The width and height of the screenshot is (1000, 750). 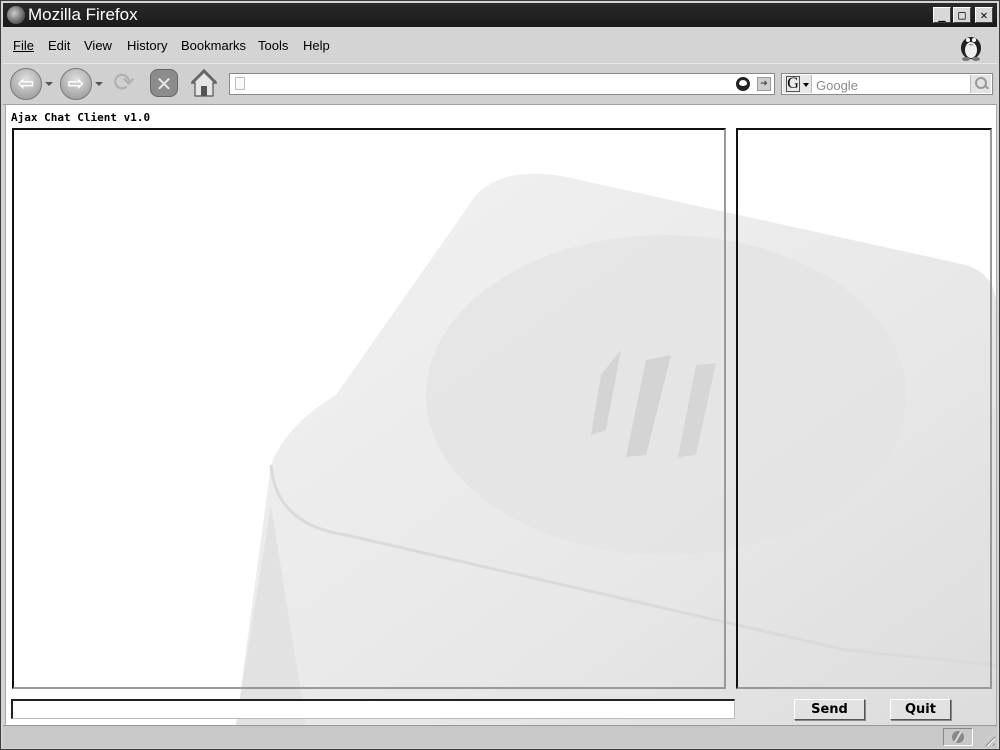 What do you see at coordinates (891, 85) in the screenshot?
I see `search-input` at bounding box center [891, 85].